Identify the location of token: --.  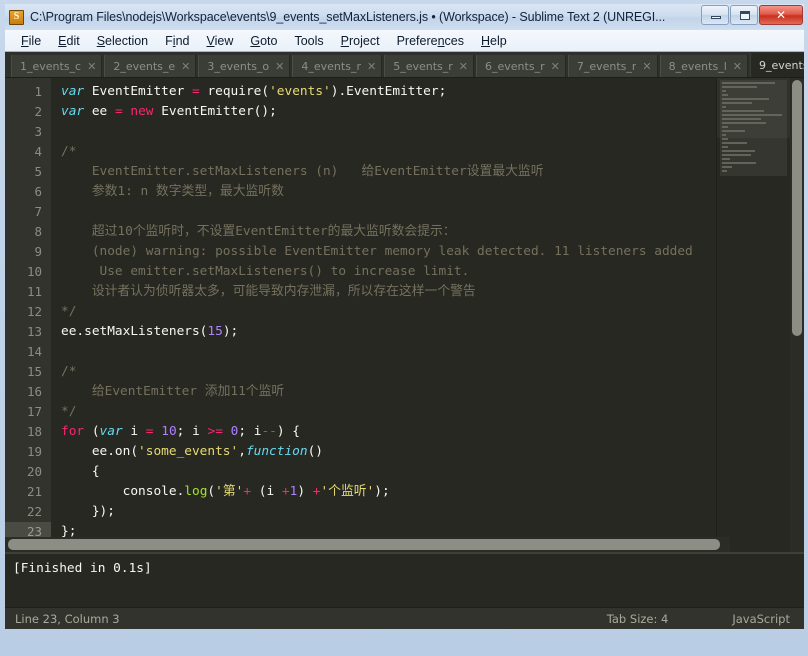
(269, 431).